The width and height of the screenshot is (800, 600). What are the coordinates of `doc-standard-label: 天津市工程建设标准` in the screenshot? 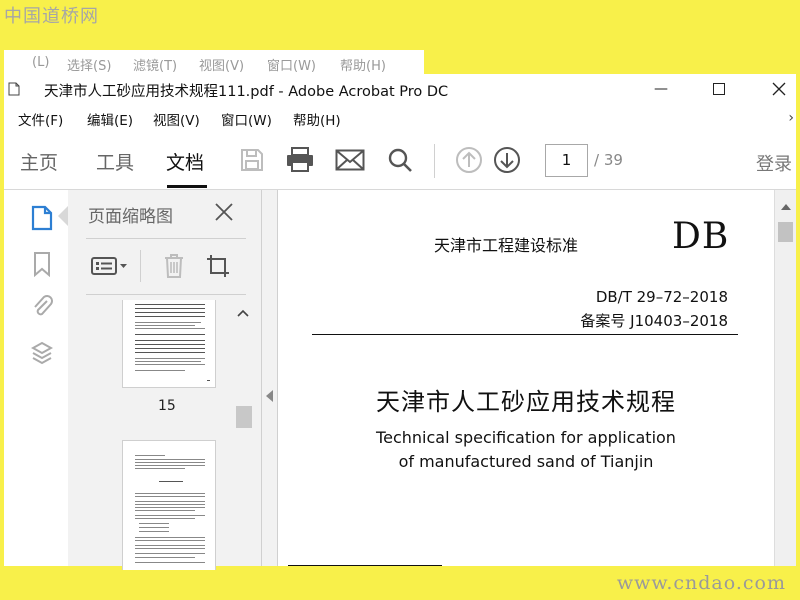 It's located at (506, 245).